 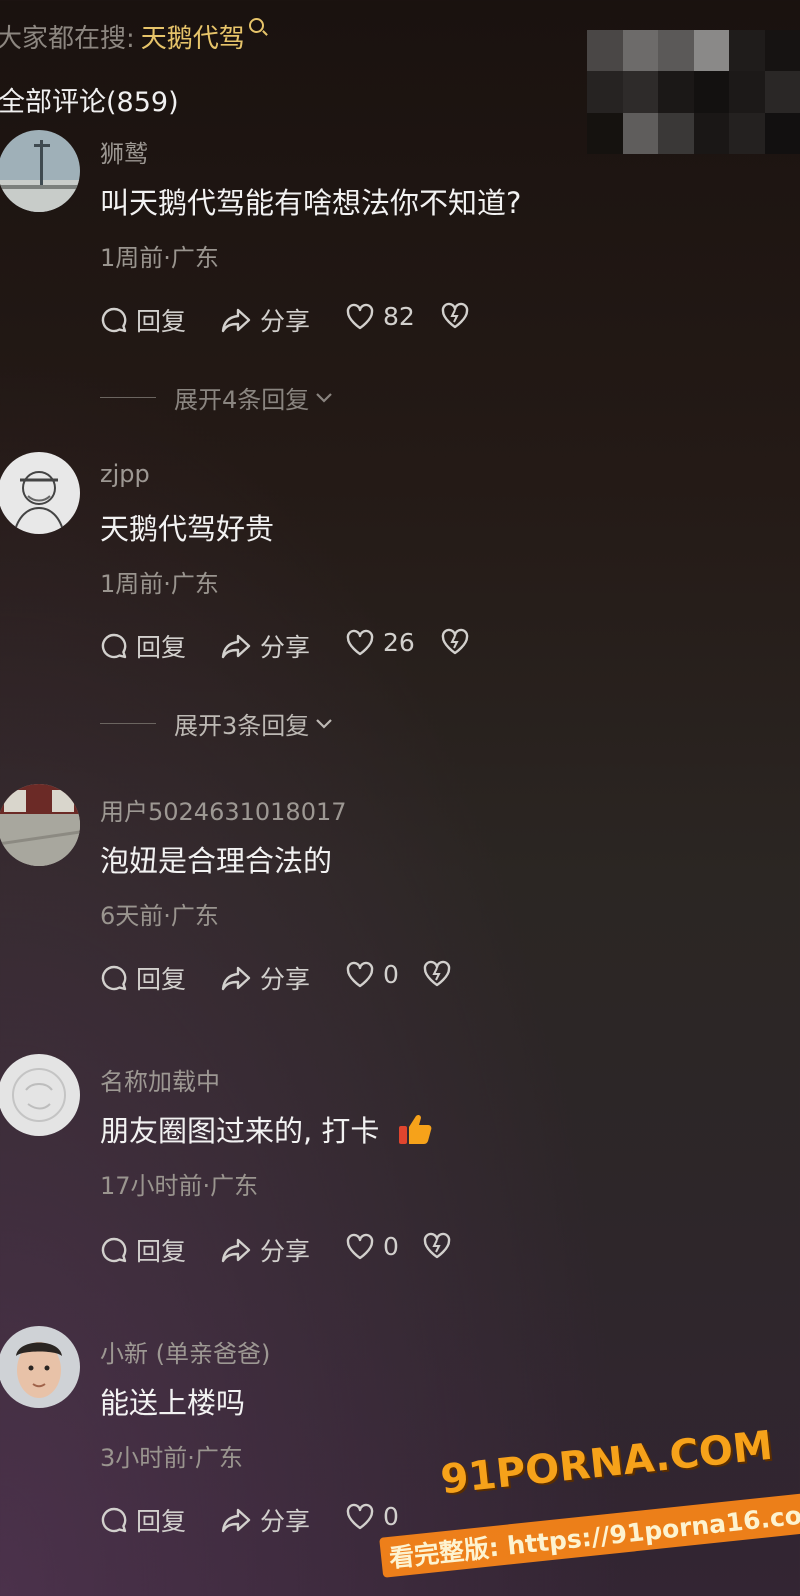 What do you see at coordinates (415, 1129) in the screenshot?
I see `thumbs-up-emoji-icon` at bounding box center [415, 1129].